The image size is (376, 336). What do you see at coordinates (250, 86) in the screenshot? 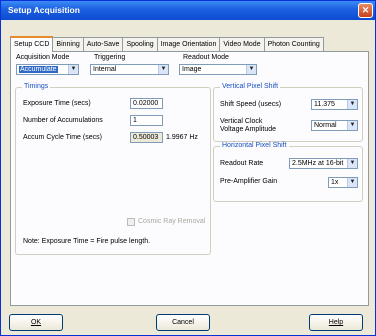
I see `vertical-shift-title: Vertical Pixel Shift` at bounding box center [250, 86].